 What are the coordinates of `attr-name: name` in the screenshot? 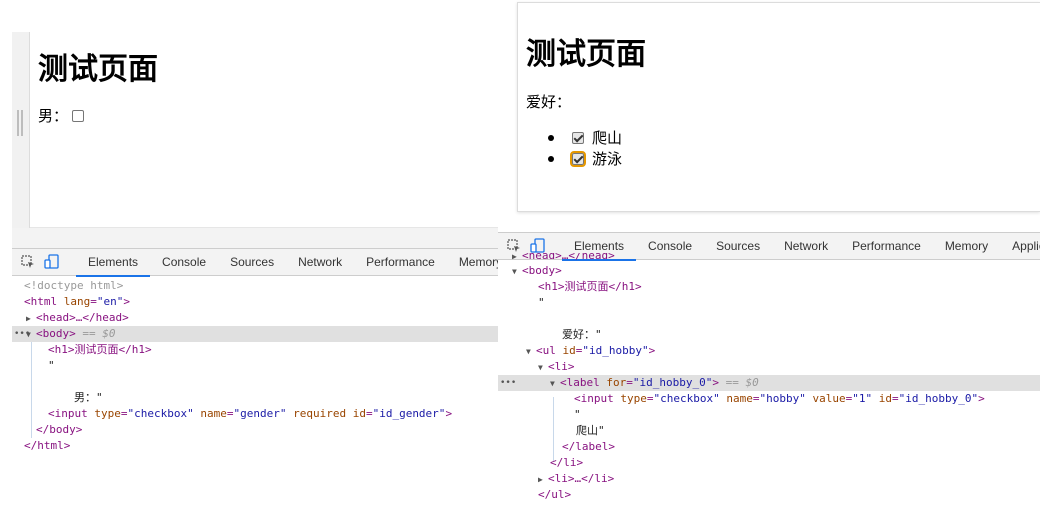 It's located at (213, 413).